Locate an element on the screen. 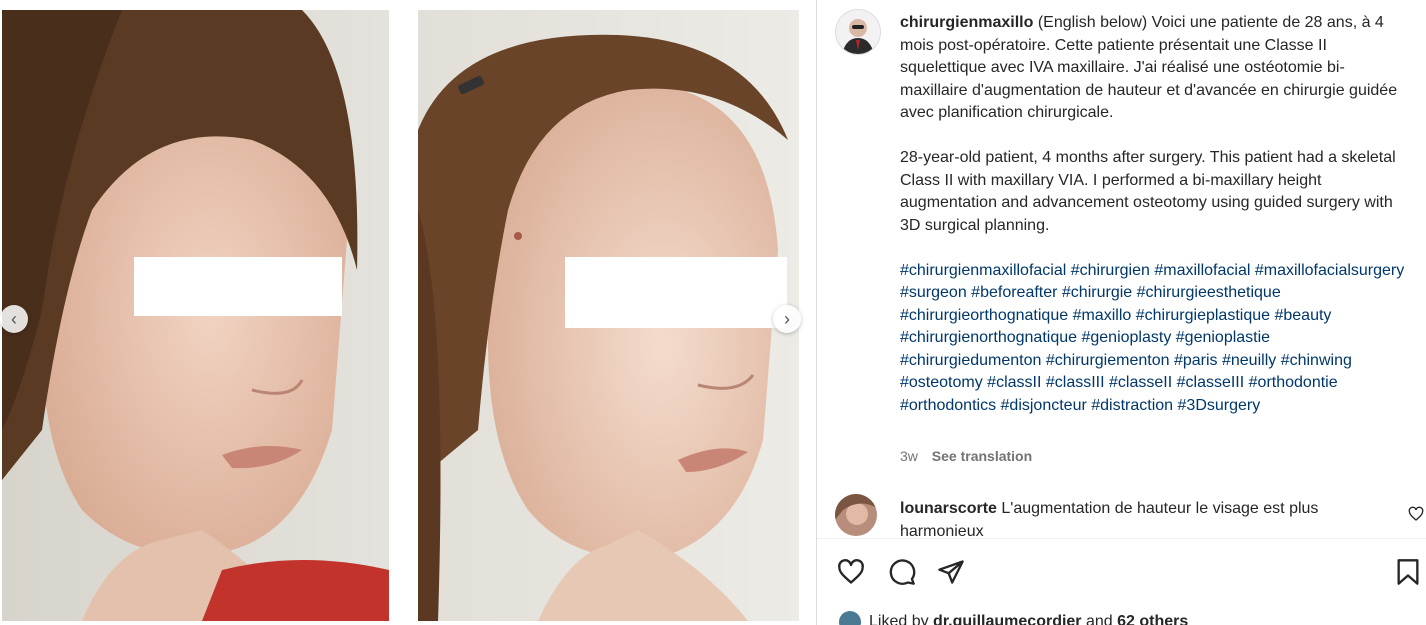 The height and width of the screenshot is (625, 1426). likes-others-link: 62 others is located at coordinates (1152, 619).